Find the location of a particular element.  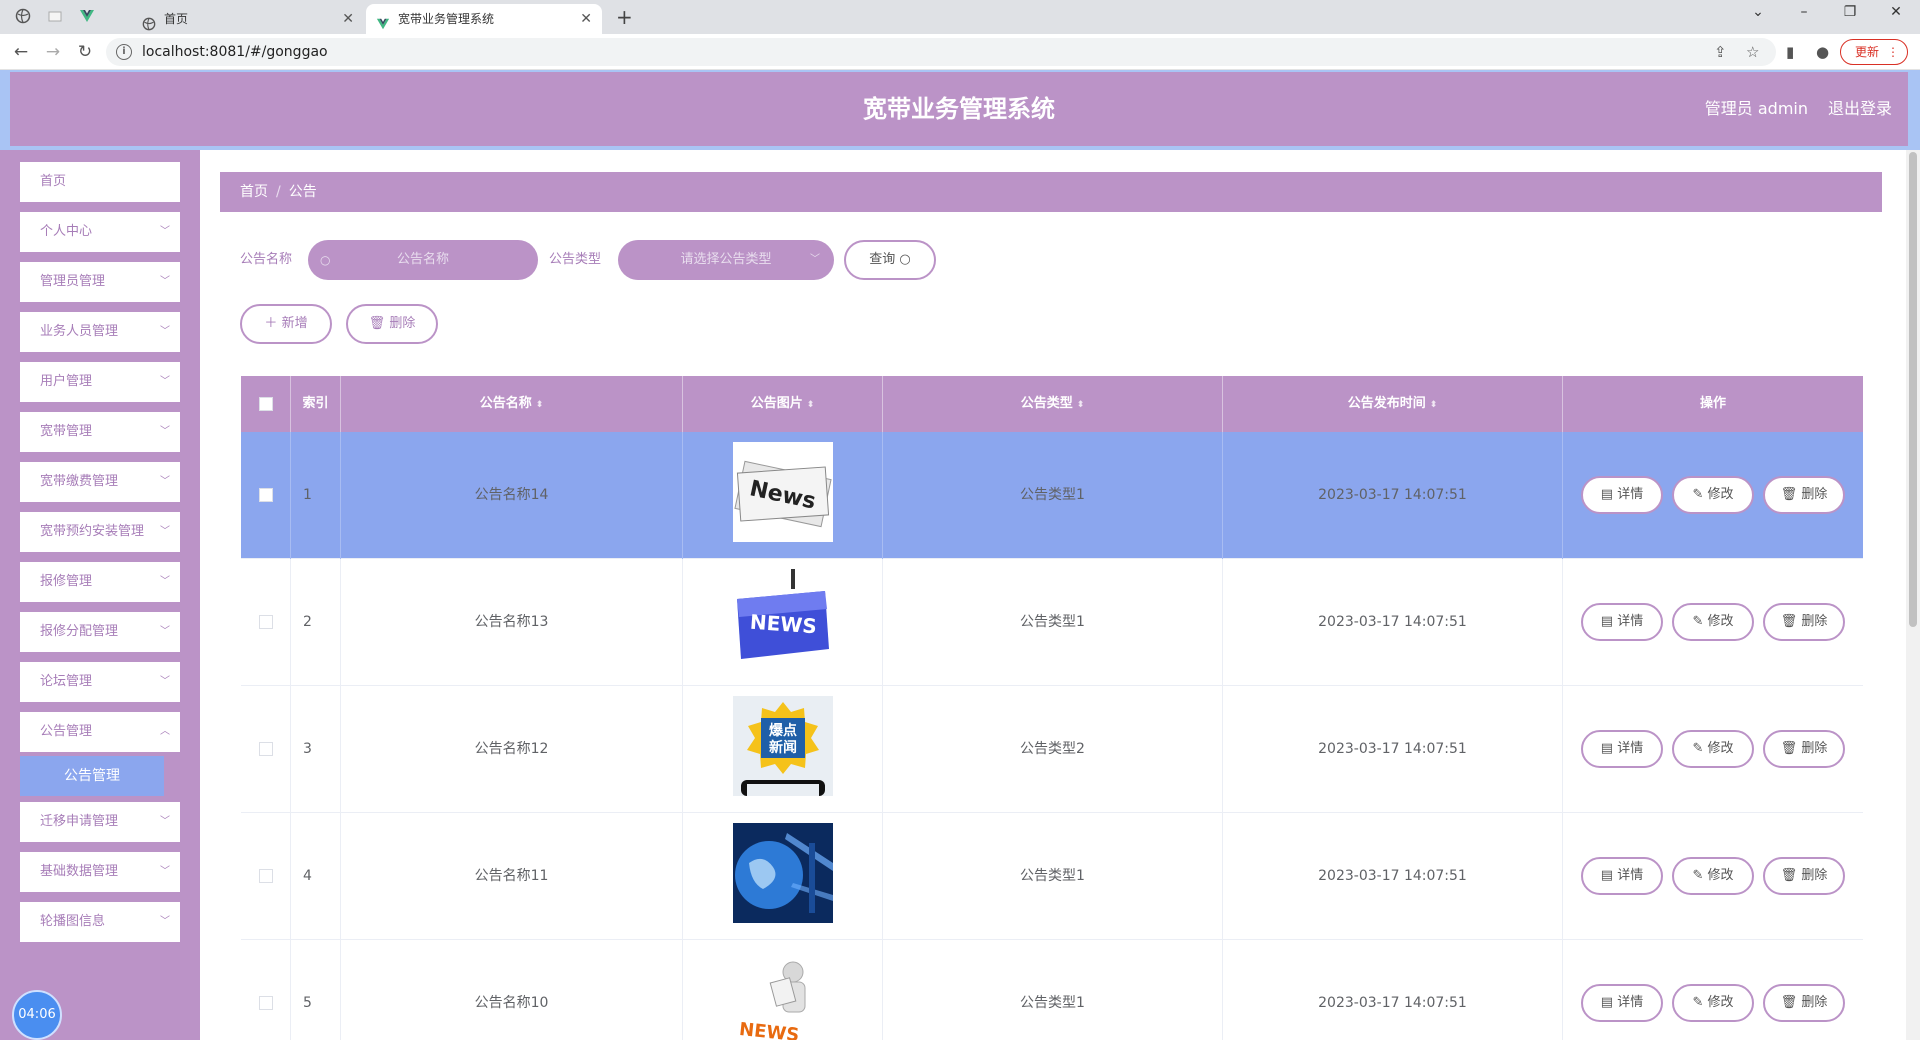

minimize-icon: – is located at coordinates (1804, 12).